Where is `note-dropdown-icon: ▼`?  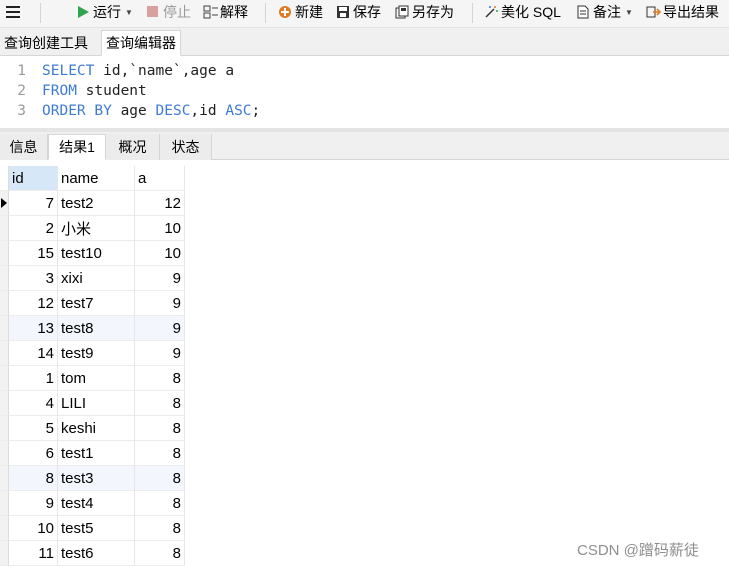 note-dropdown-icon: ▼ is located at coordinates (629, 12).